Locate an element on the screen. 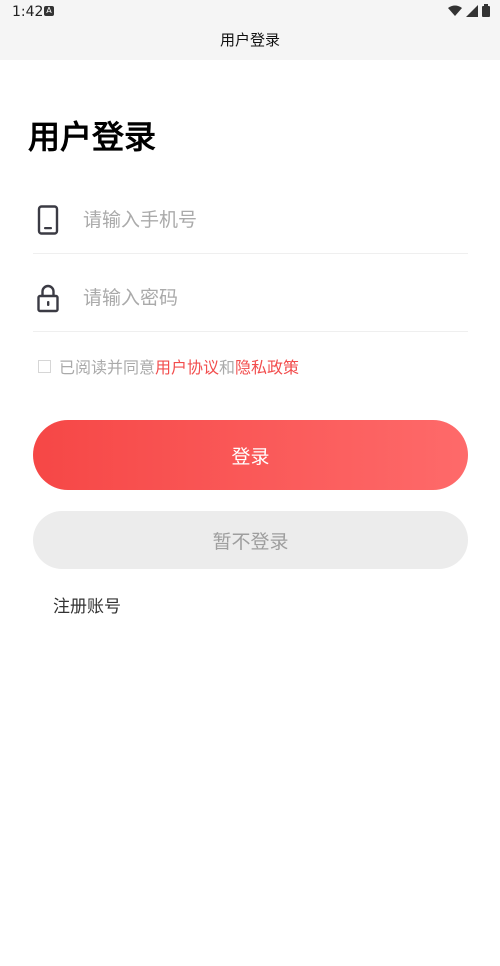  phone-icon is located at coordinates (48, 220).